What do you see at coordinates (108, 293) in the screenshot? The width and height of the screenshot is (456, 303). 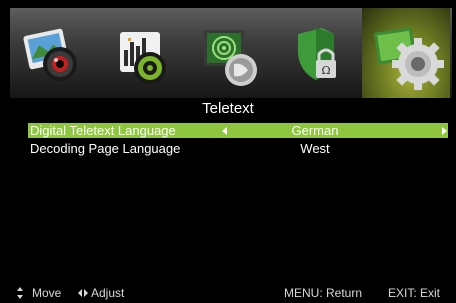 I see `help-adjust-label: Adjust` at bounding box center [108, 293].